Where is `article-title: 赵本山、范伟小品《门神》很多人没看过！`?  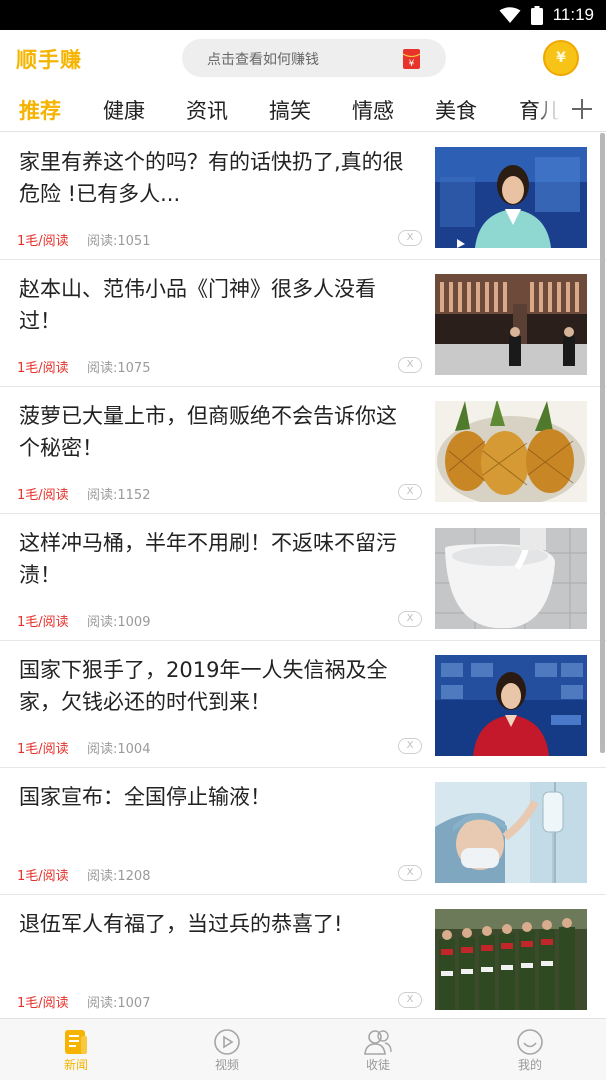 article-title: 赵本山、范伟小品《门神》很多人没看过！ is located at coordinates (218, 305).